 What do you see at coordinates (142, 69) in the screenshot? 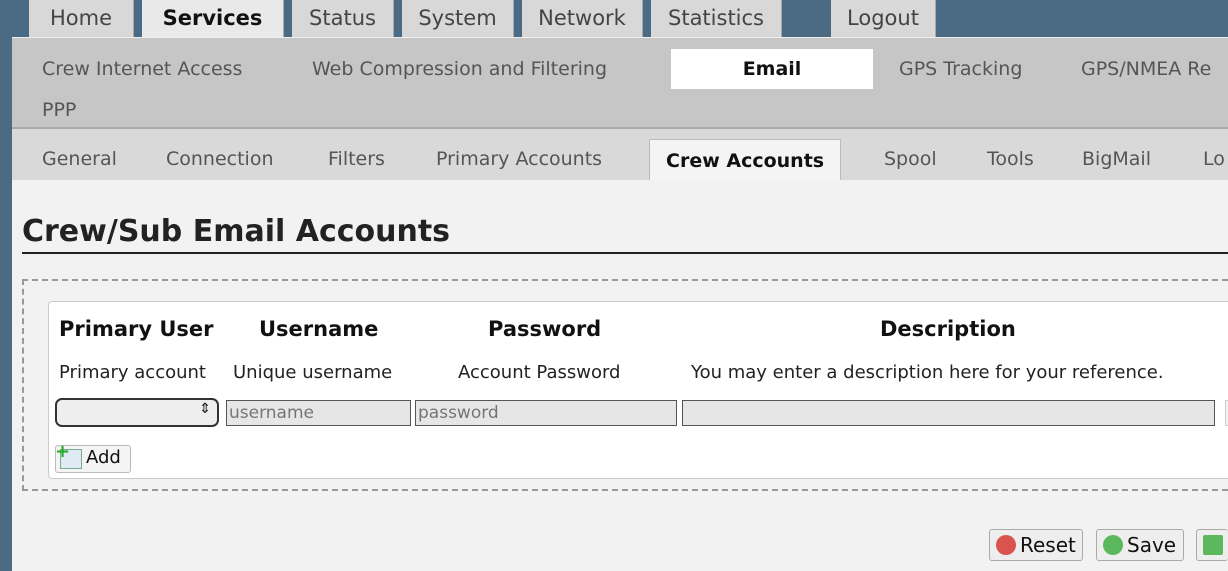
I see `subnav-crew-internet-access: Crew Internet Access` at bounding box center [142, 69].